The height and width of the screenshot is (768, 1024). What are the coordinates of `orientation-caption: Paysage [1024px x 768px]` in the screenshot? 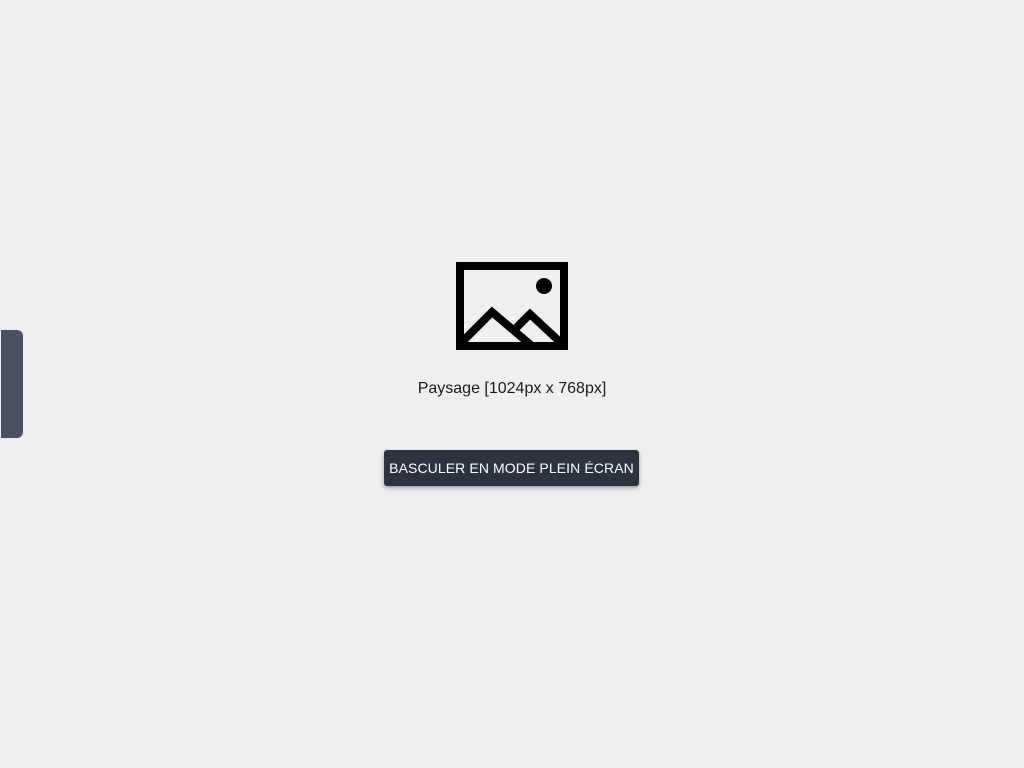 It's located at (512, 388).